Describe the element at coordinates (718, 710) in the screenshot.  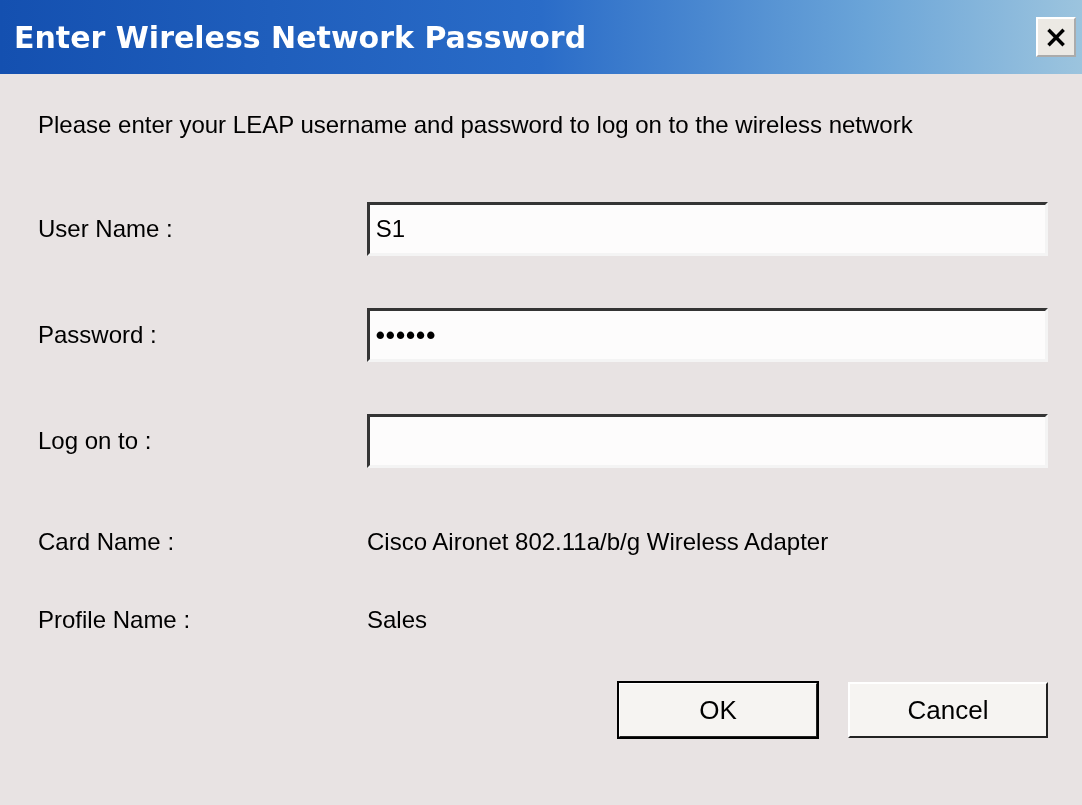
I see `dialog-button: OK` at that location.